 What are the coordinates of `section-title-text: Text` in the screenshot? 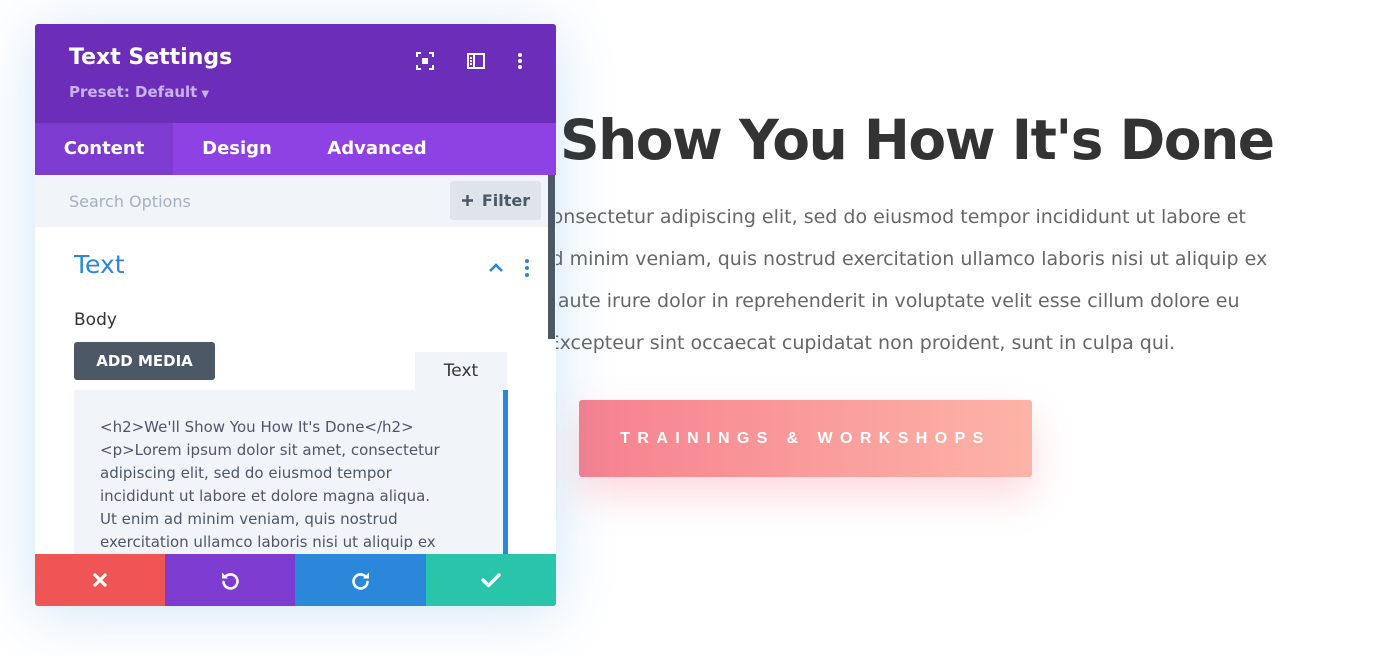 It's located at (99, 264).